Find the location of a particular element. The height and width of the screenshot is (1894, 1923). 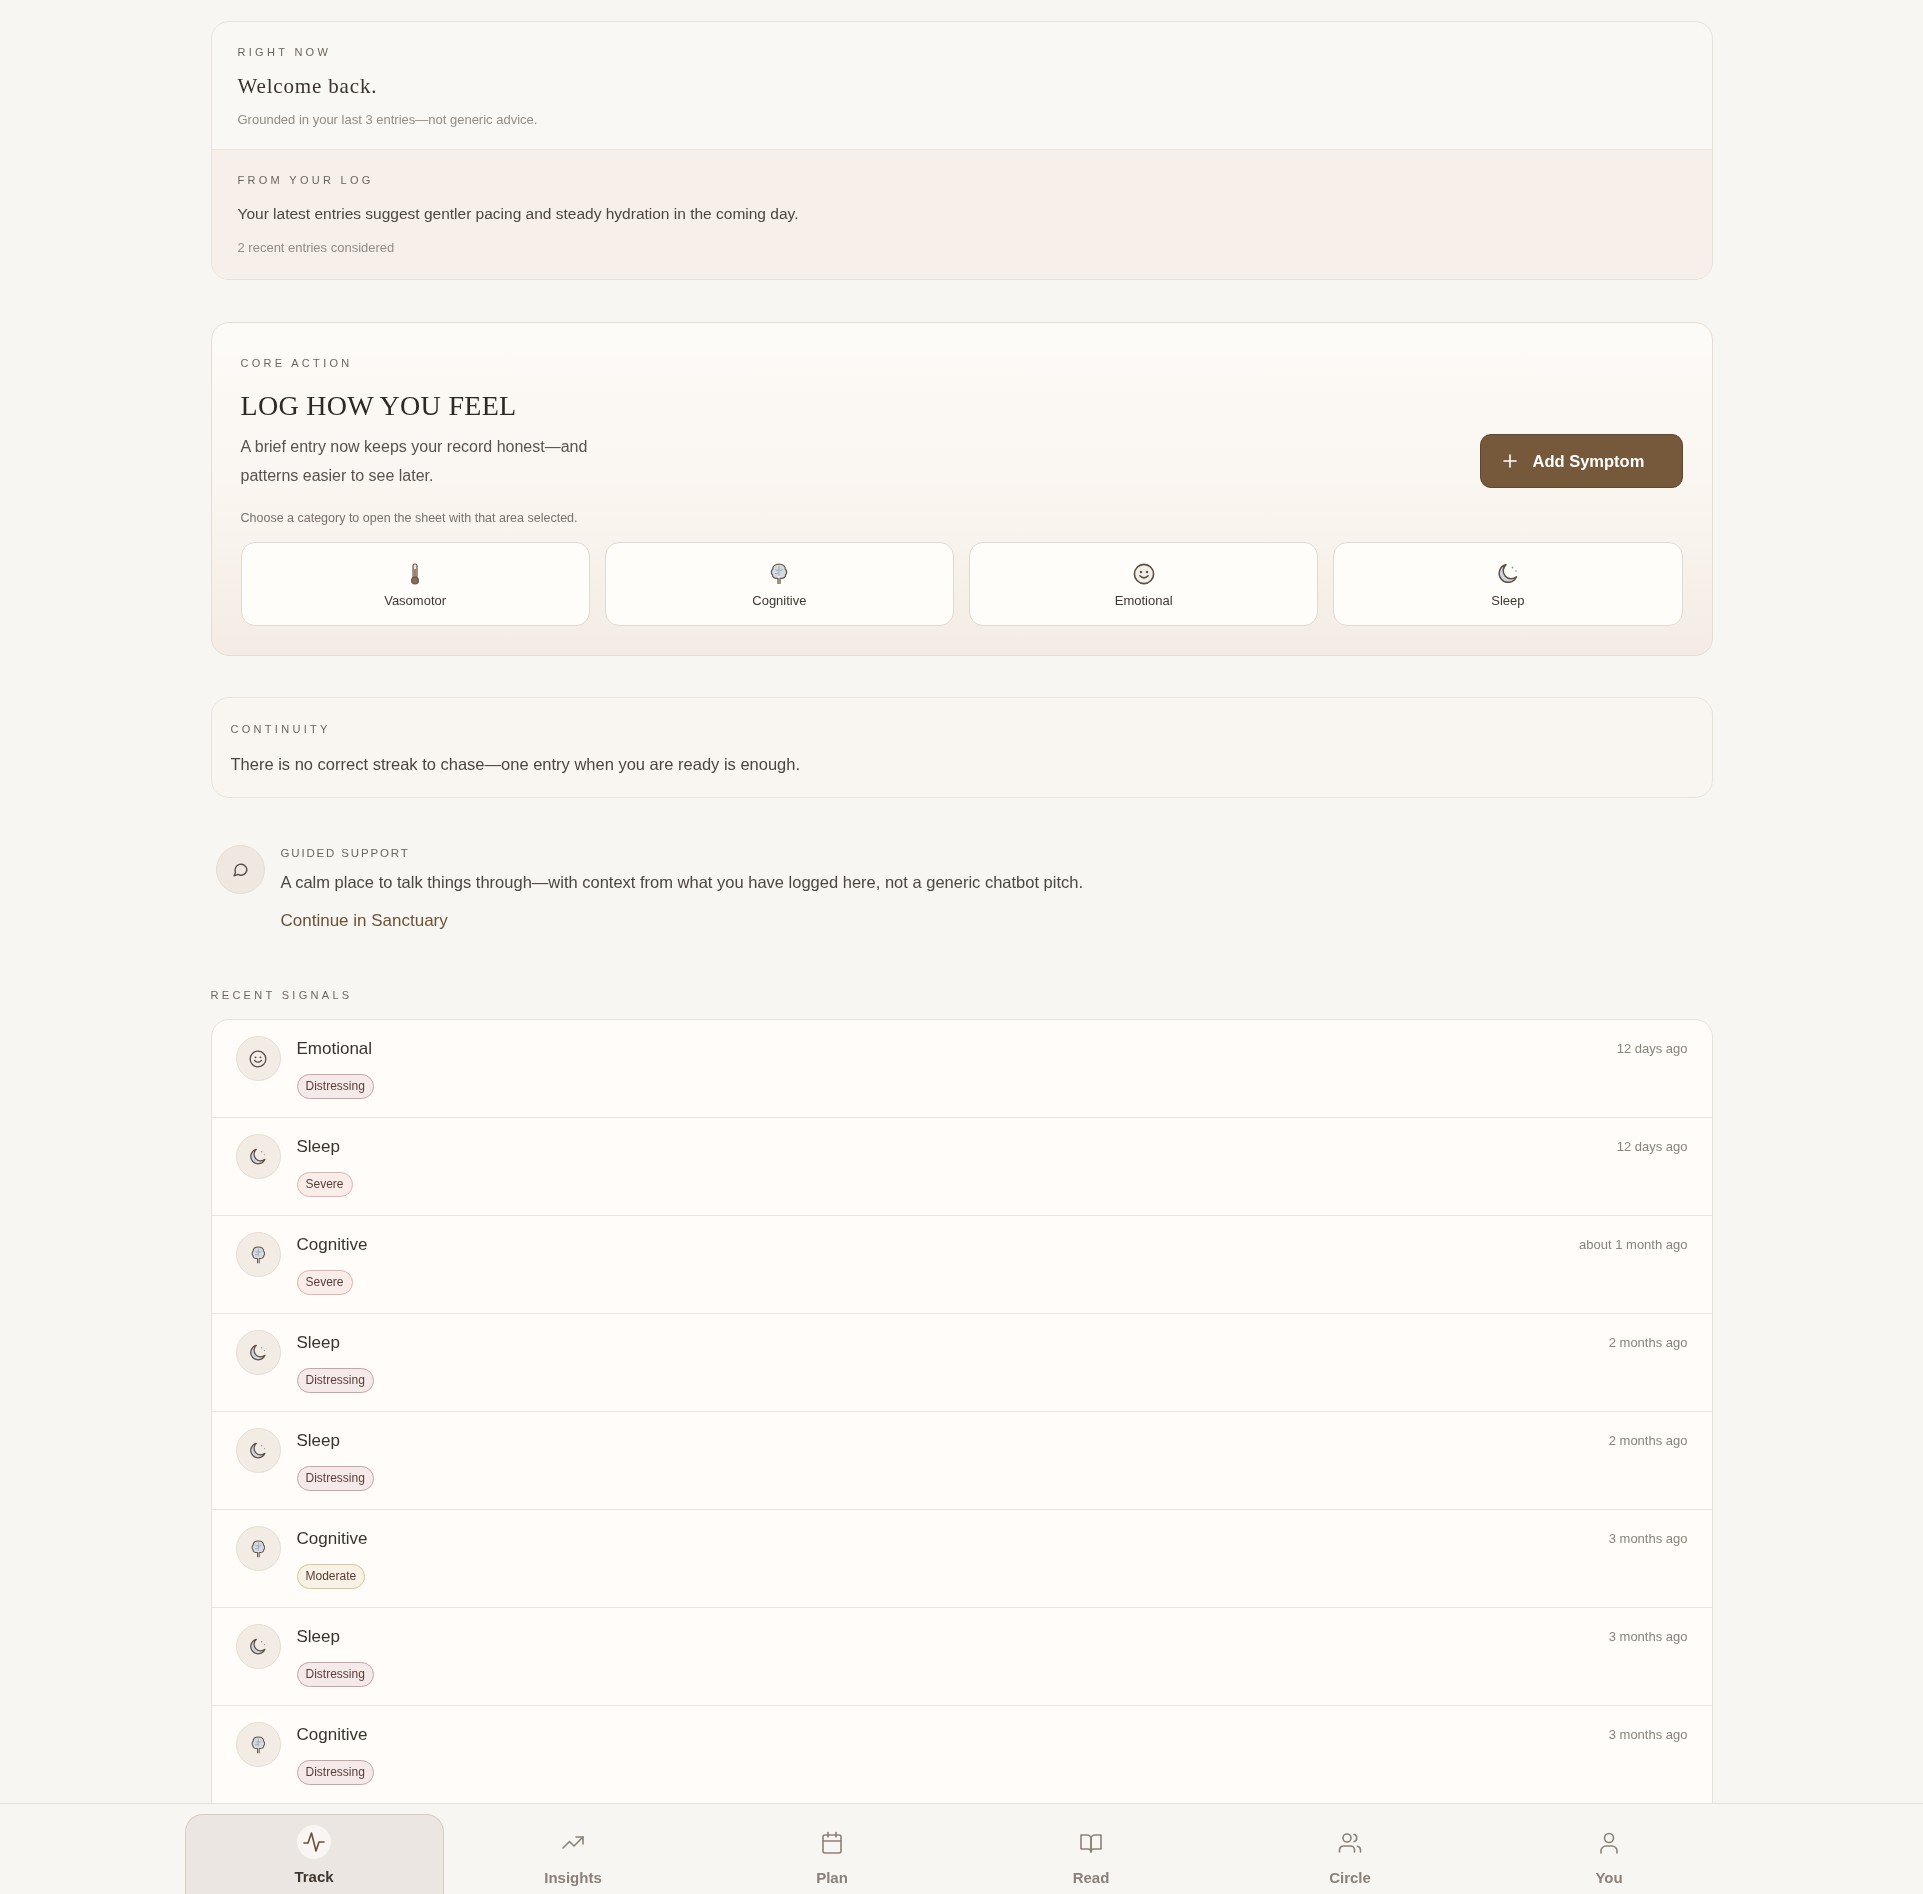

person-icon is located at coordinates (1609, 1843).